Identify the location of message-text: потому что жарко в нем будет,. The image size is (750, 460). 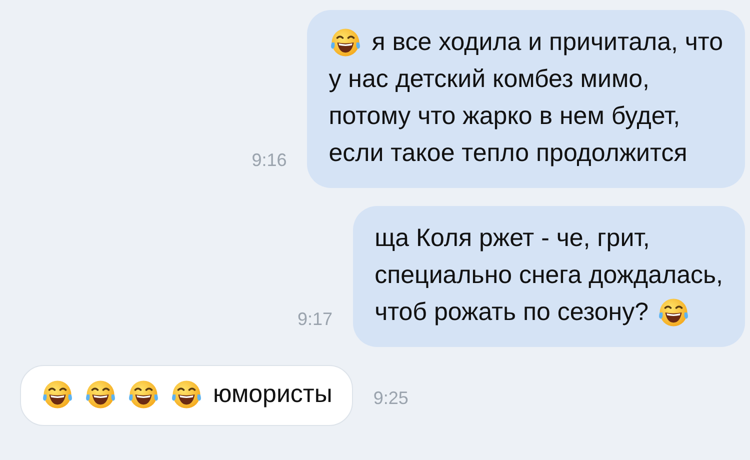
(504, 116).